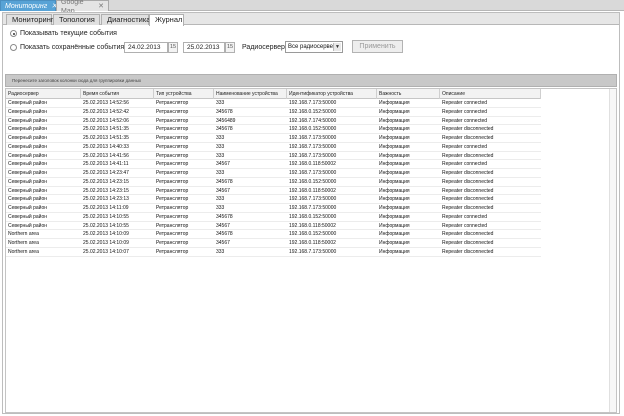 The height and width of the screenshot is (416, 624). What do you see at coordinates (377, 46) in the screenshot?
I see `apply-button: Применить` at bounding box center [377, 46].